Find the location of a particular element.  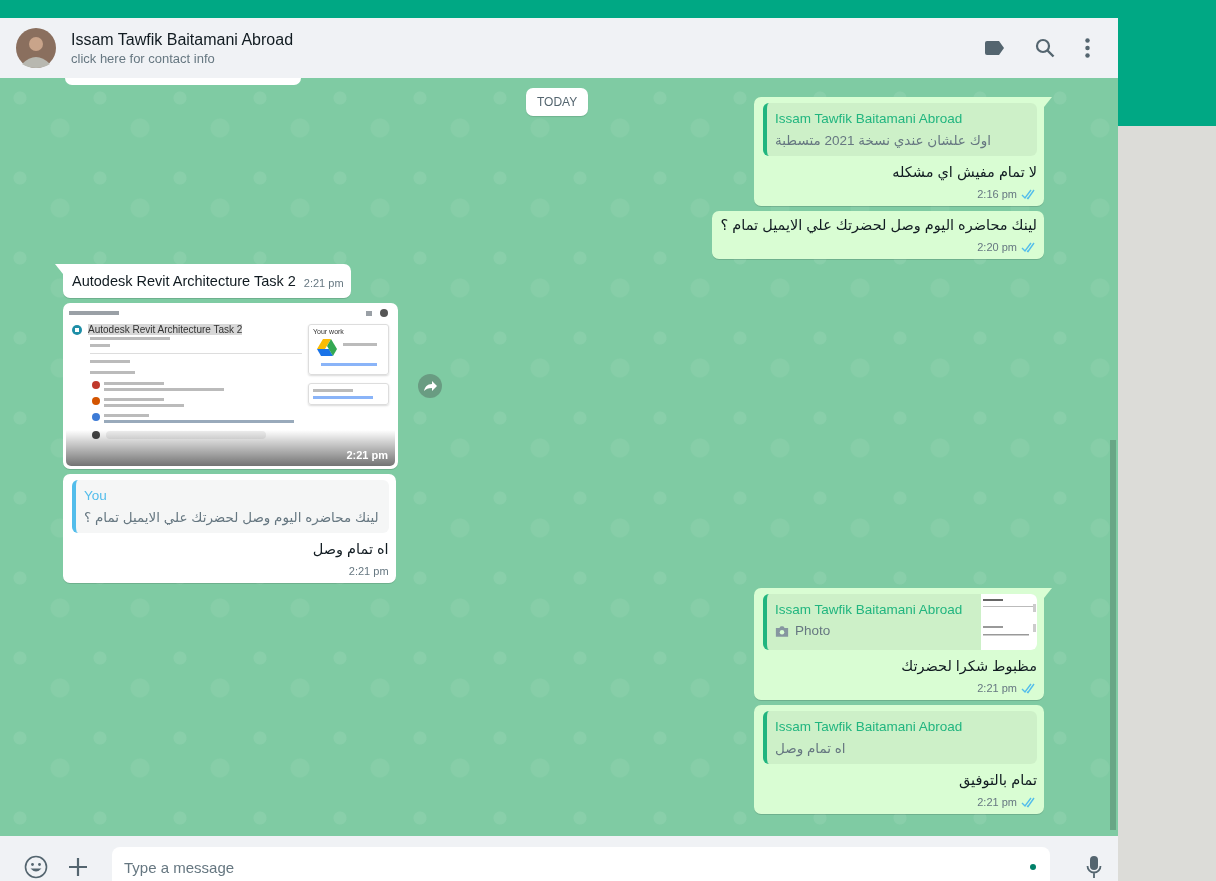

quote-text: Photo is located at coordinates (813, 630).